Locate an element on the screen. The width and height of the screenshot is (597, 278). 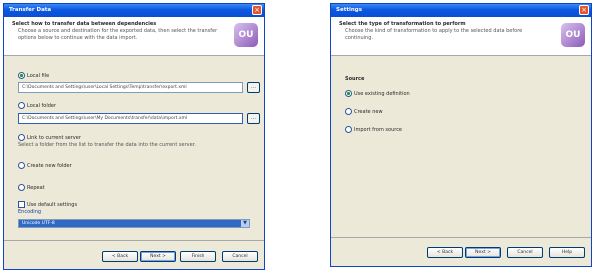
option-local-folder: Local folder is located at coordinates (37, 105).